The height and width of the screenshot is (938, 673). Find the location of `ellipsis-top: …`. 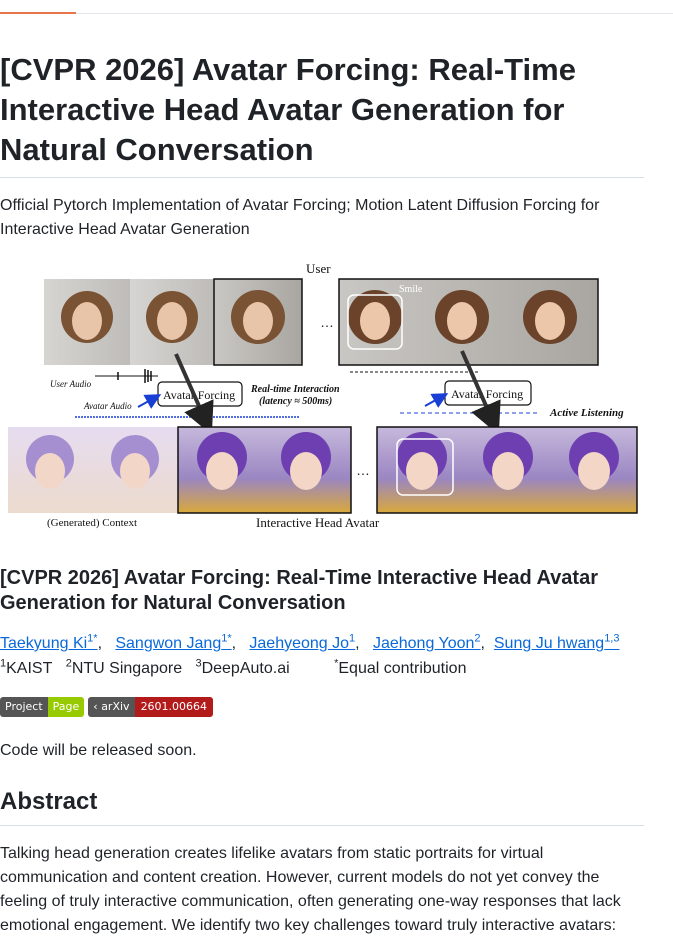

ellipsis-top: … is located at coordinates (327, 322).